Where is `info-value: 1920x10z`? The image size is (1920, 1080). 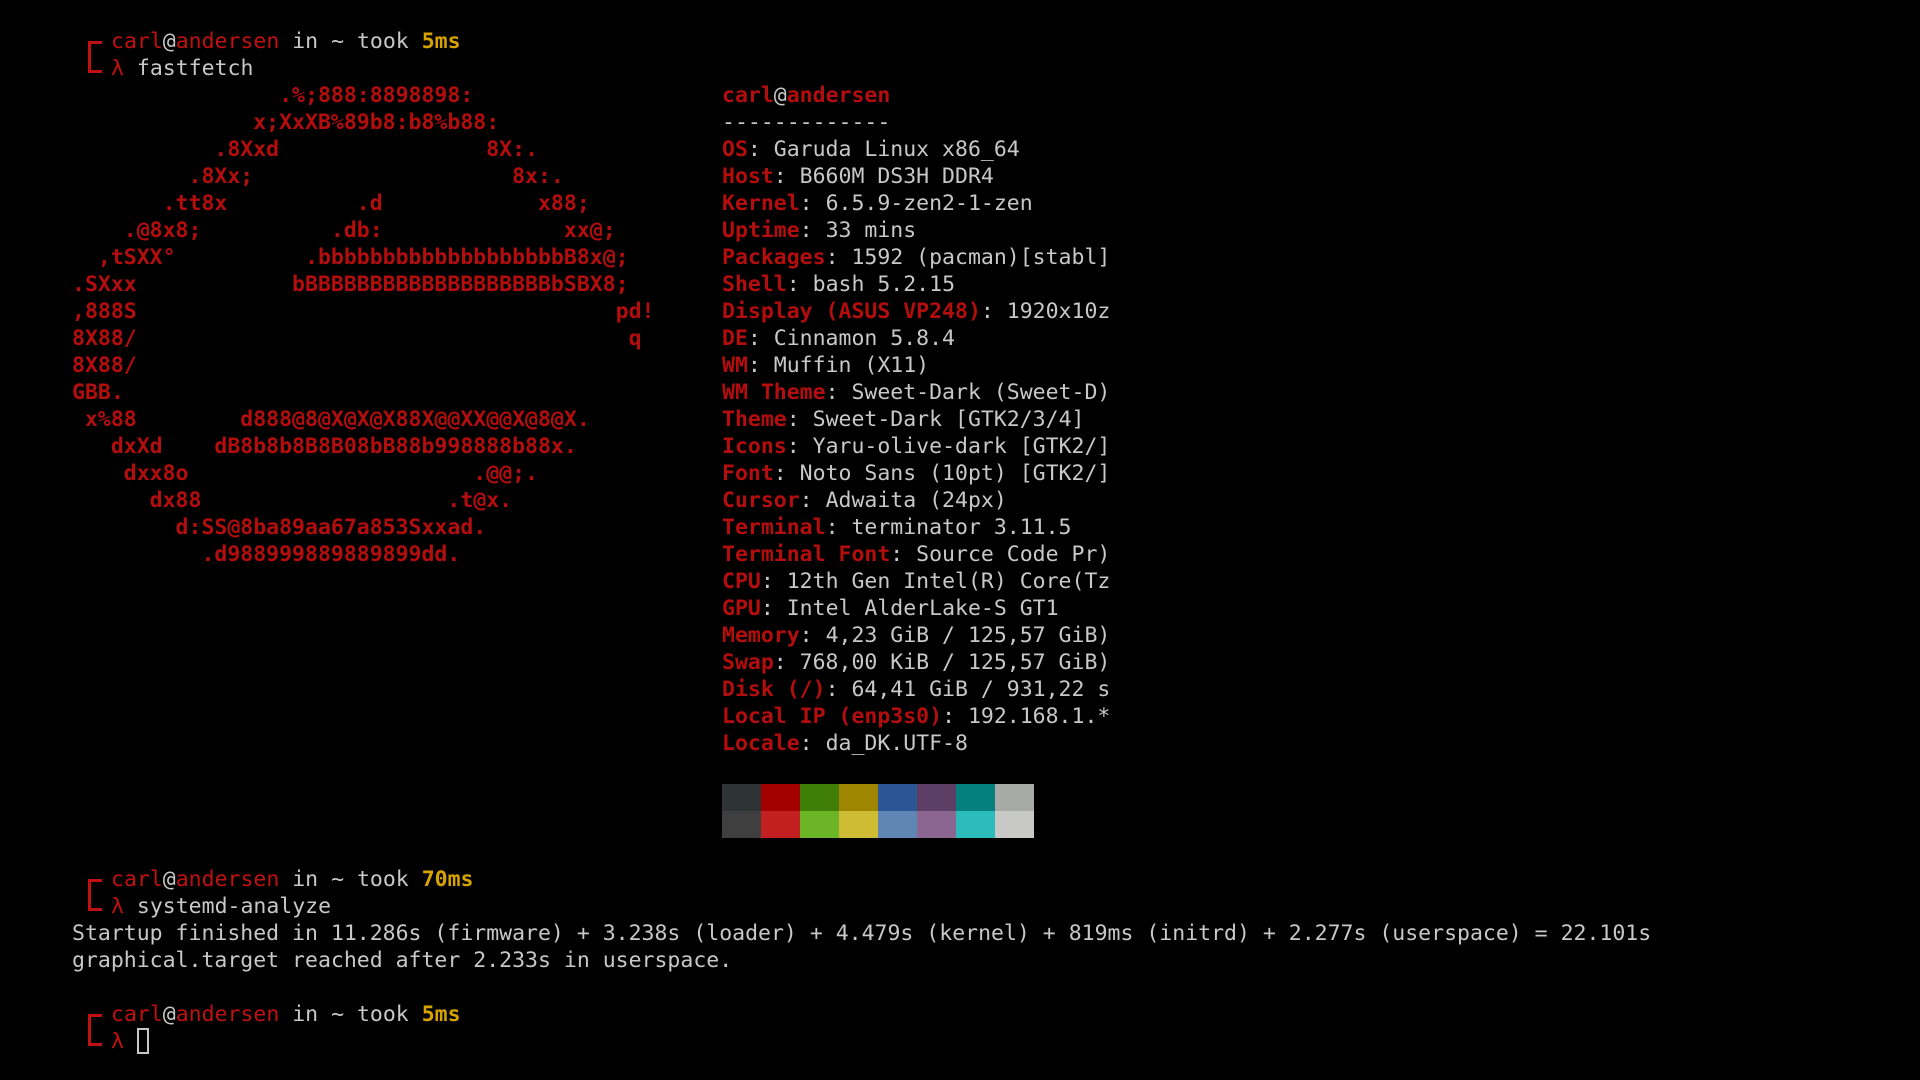 info-value: 1920x10z is located at coordinates (1058, 311).